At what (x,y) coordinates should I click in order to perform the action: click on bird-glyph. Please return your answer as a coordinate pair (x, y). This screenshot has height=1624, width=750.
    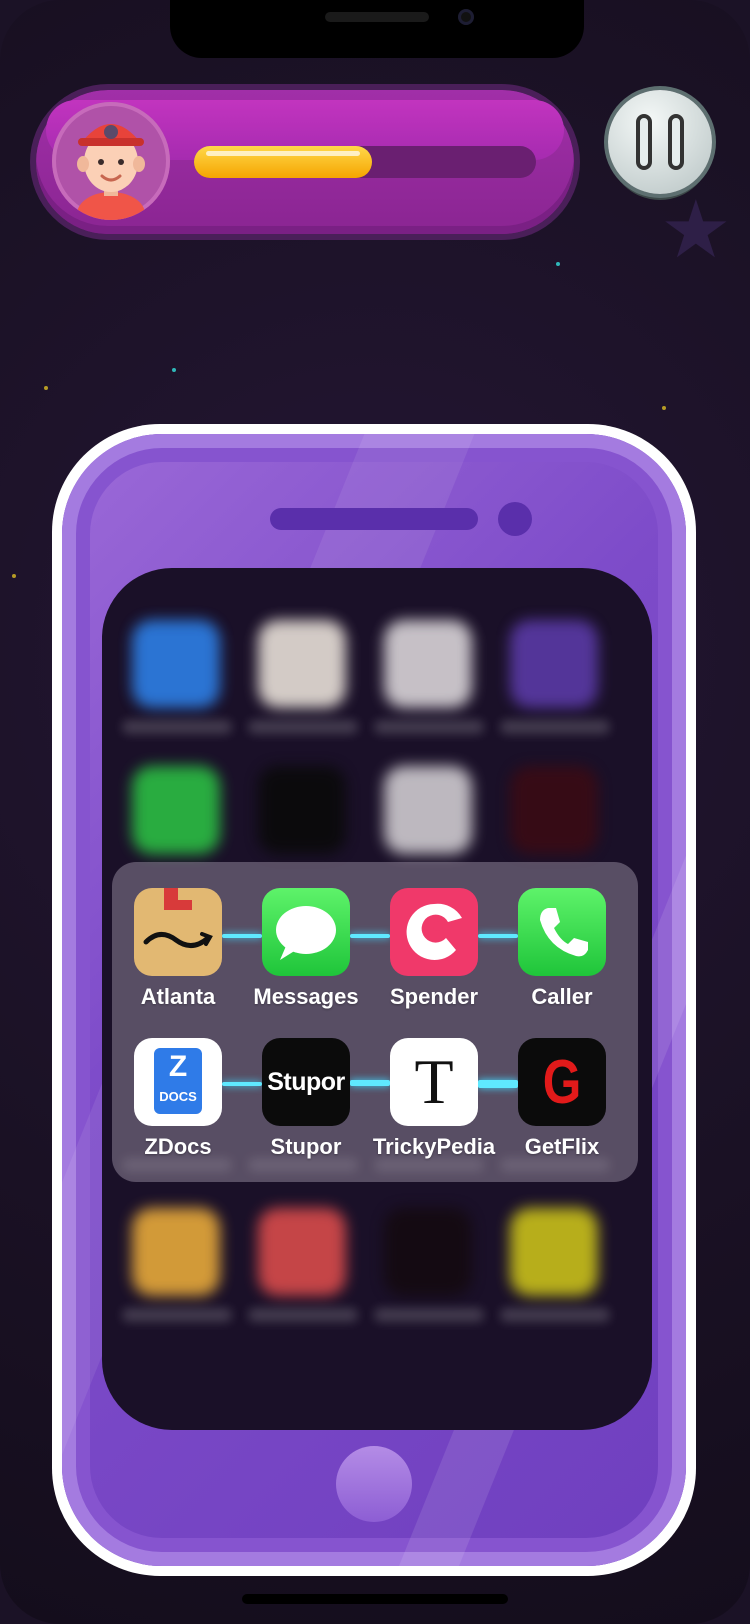
    Looking at the image, I should click on (434, 931).